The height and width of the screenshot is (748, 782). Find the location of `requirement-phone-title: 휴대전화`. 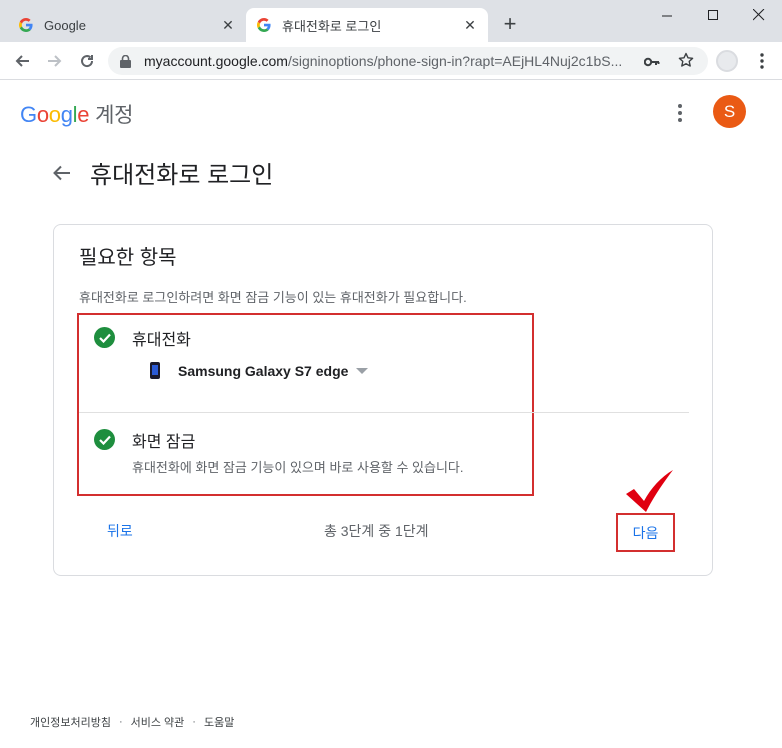

requirement-phone-title: 휴대전화 is located at coordinates (161, 340).